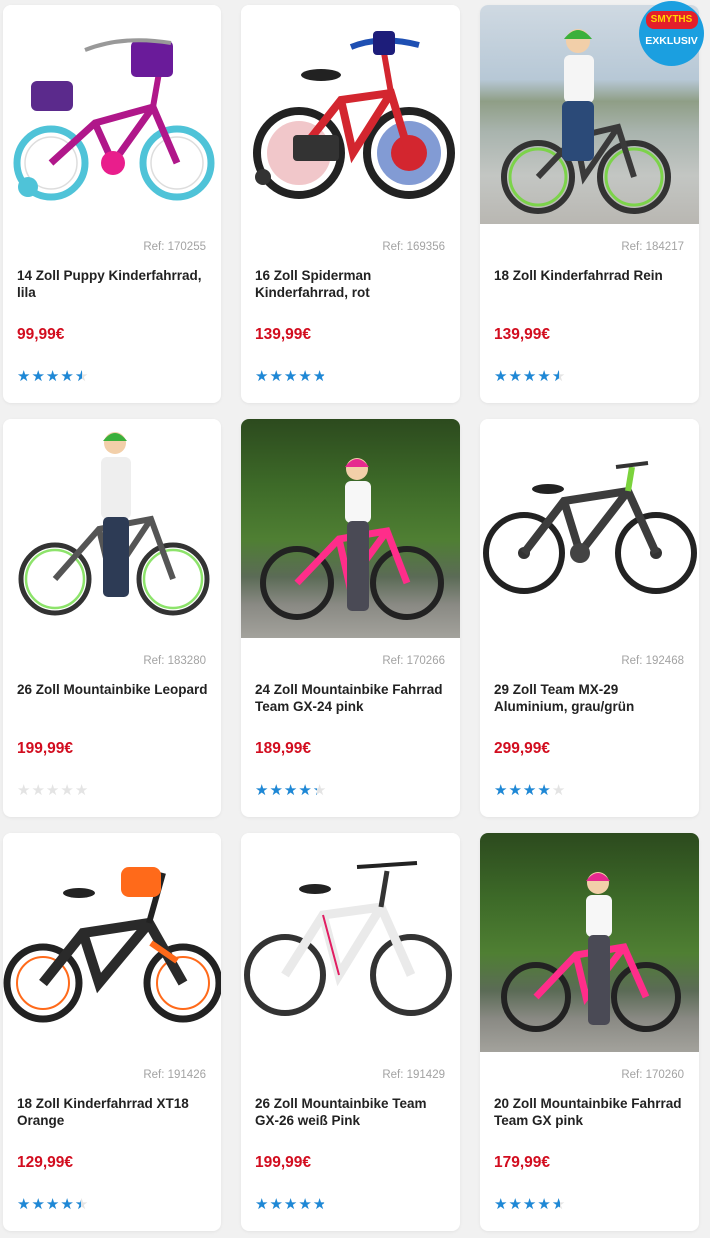 The height and width of the screenshot is (1238, 710). What do you see at coordinates (652, 247) in the screenshot?
I see `product-ref: Ref: 184217` at bounding box center [652, 247].